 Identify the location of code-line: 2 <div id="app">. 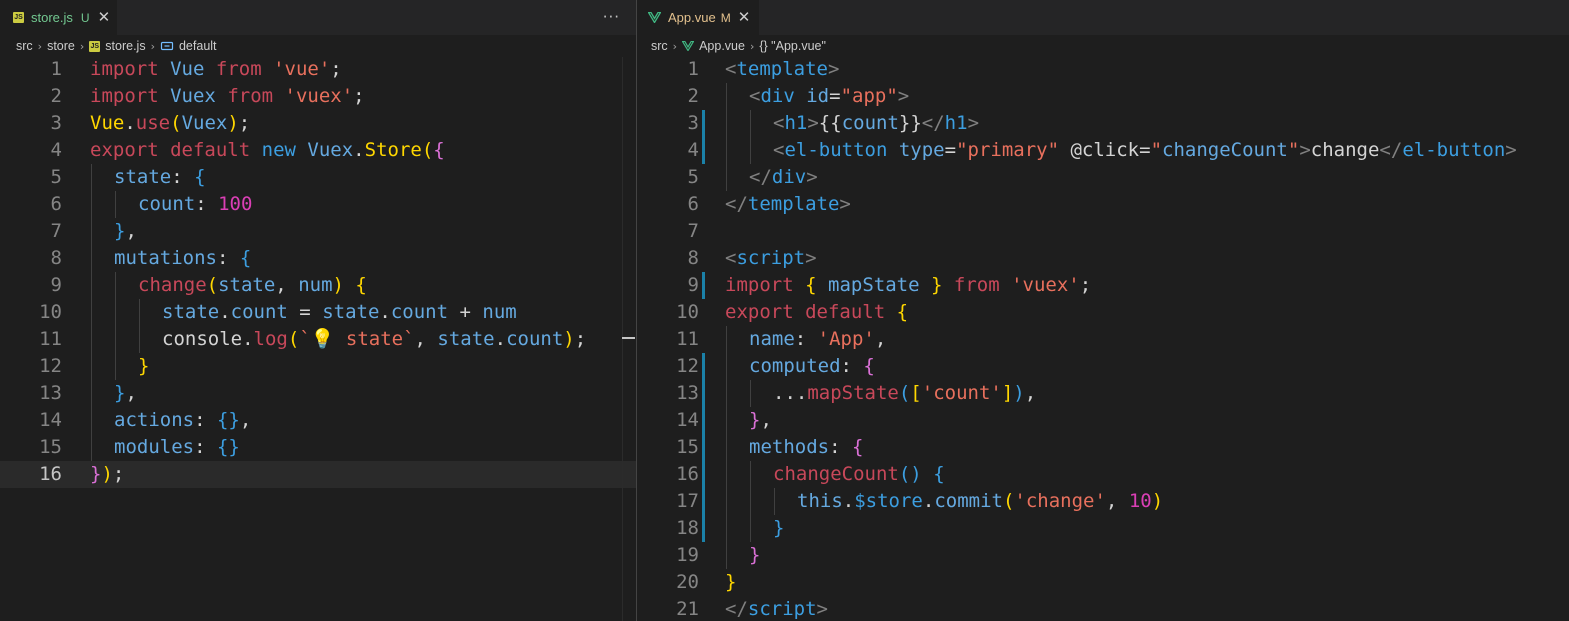
(1103, 96).